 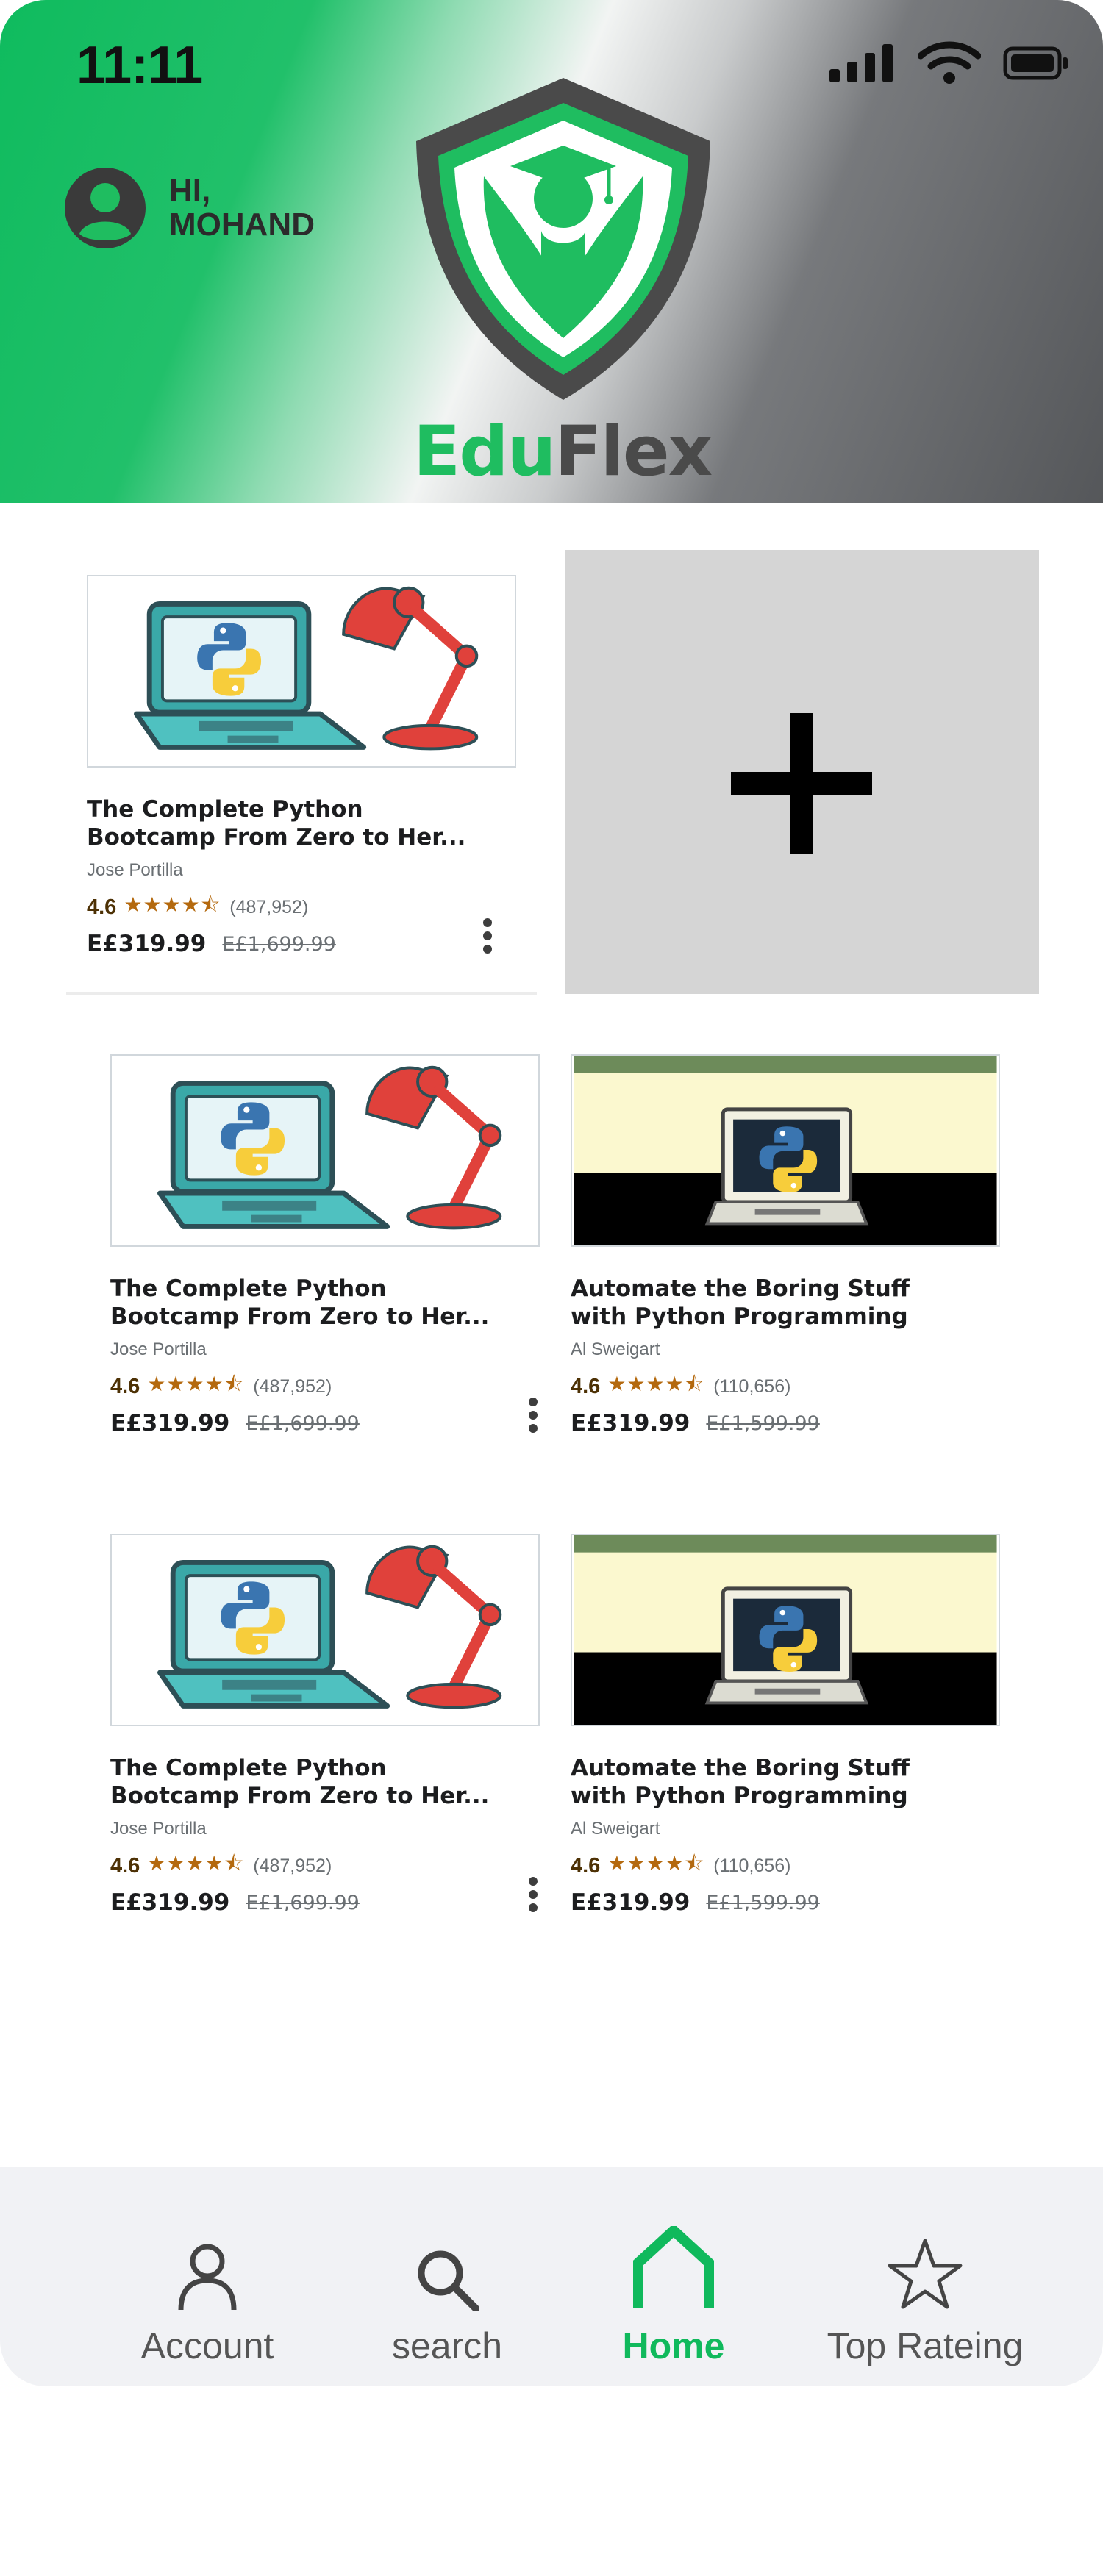 I want to click on person-icon, so click(x=207, y=2277).